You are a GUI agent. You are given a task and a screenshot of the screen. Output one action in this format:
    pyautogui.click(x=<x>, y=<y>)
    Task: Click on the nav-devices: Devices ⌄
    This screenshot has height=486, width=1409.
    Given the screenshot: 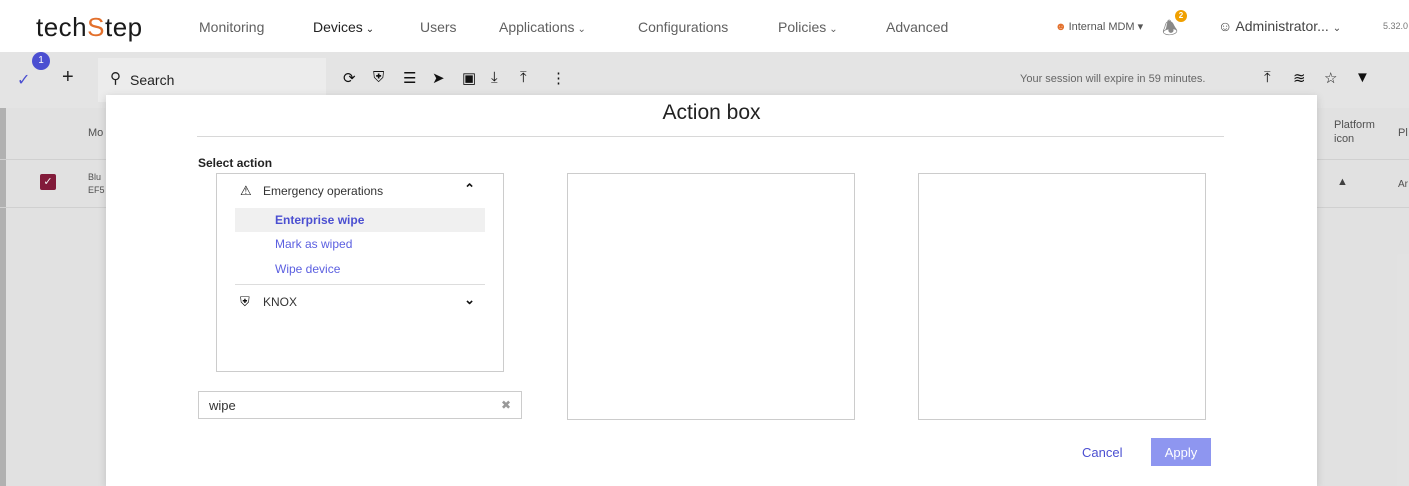 What is the action you would take?
    pyautogui.click(x=343, y=27)
    